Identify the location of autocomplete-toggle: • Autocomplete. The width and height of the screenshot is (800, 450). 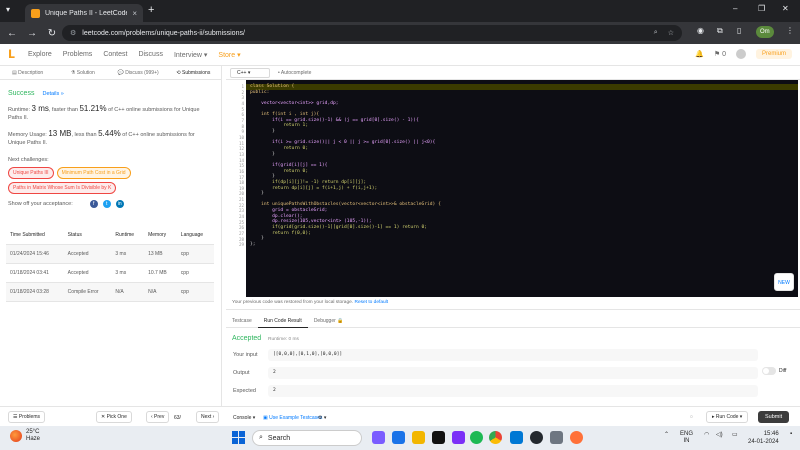
(294, 73).